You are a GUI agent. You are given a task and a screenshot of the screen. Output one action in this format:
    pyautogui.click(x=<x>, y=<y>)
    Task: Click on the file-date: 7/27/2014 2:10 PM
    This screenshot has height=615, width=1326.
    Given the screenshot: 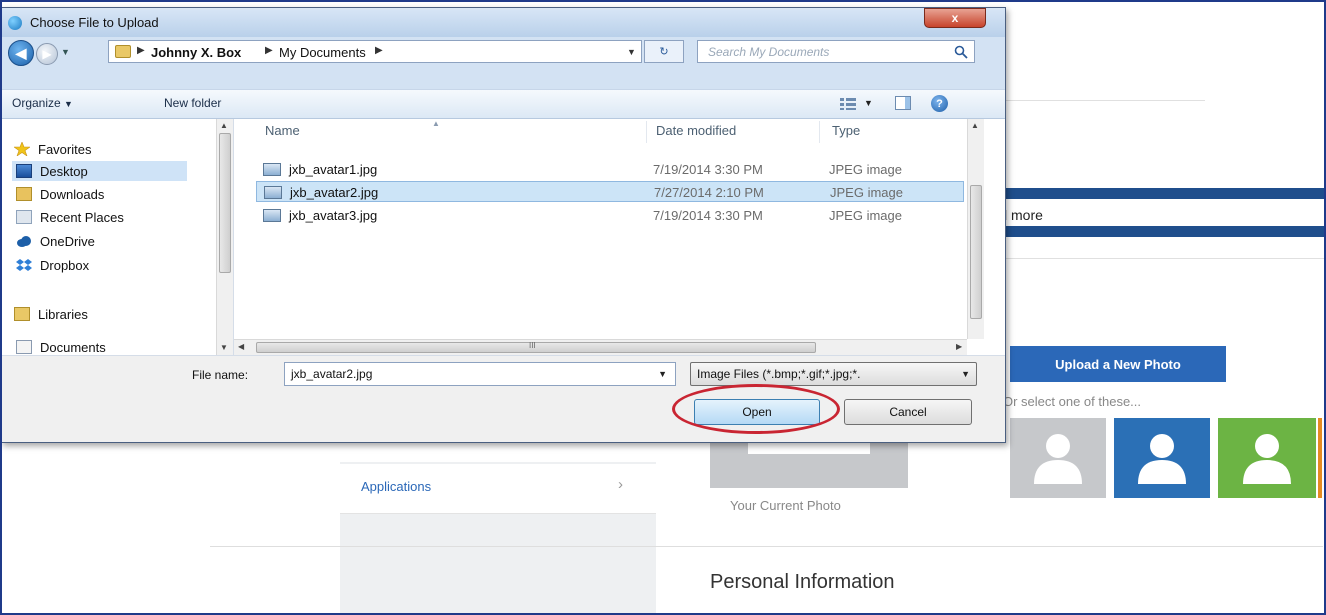 What is the action you would take?
    pyautogui.click(x=709, y=192)
    